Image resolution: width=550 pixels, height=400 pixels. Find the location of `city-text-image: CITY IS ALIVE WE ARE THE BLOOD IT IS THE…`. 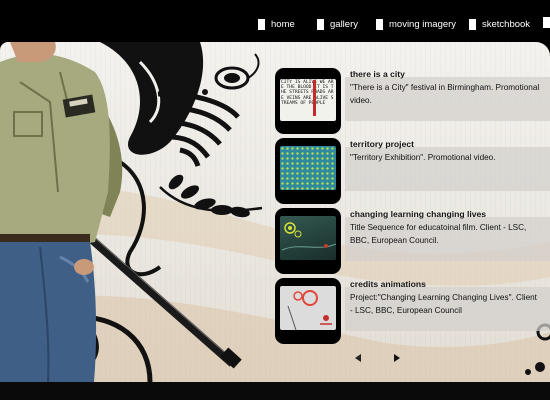

city-text-image: CITY IS ALIVE WE ARE THE BLOOD IT IS THE… is located at coordinates (308, 100).